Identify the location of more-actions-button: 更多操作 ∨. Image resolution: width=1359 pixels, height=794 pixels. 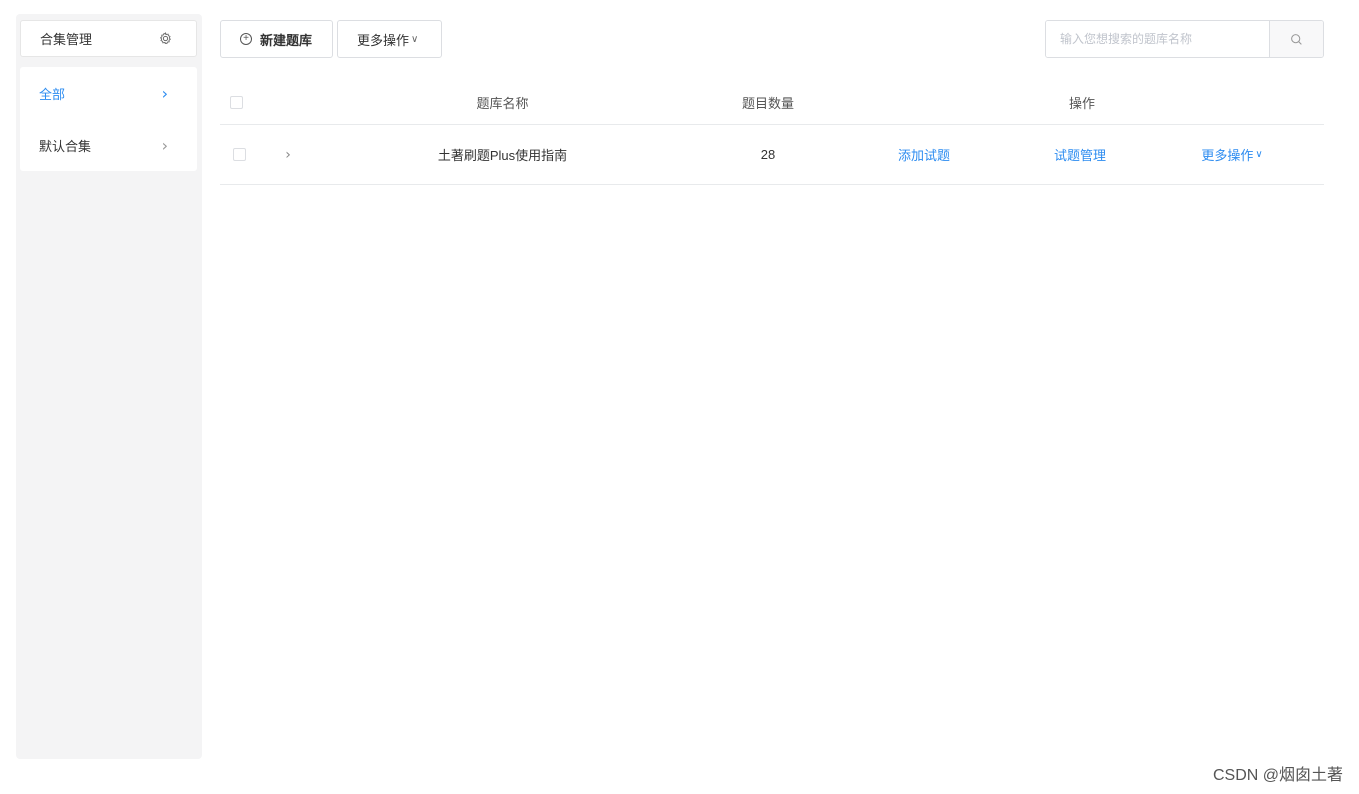
(389, 39).